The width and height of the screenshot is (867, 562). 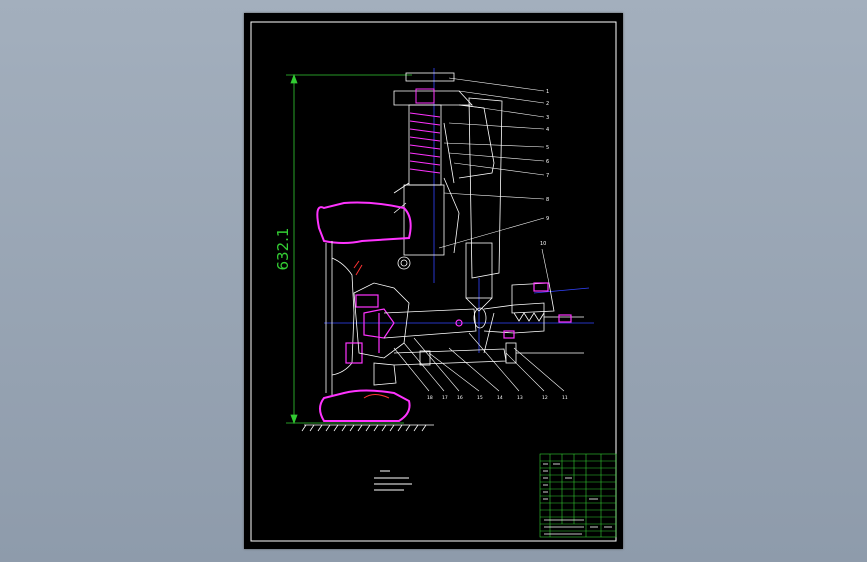 I want to click on balloon-16: 16, so click(x=460, y=398).